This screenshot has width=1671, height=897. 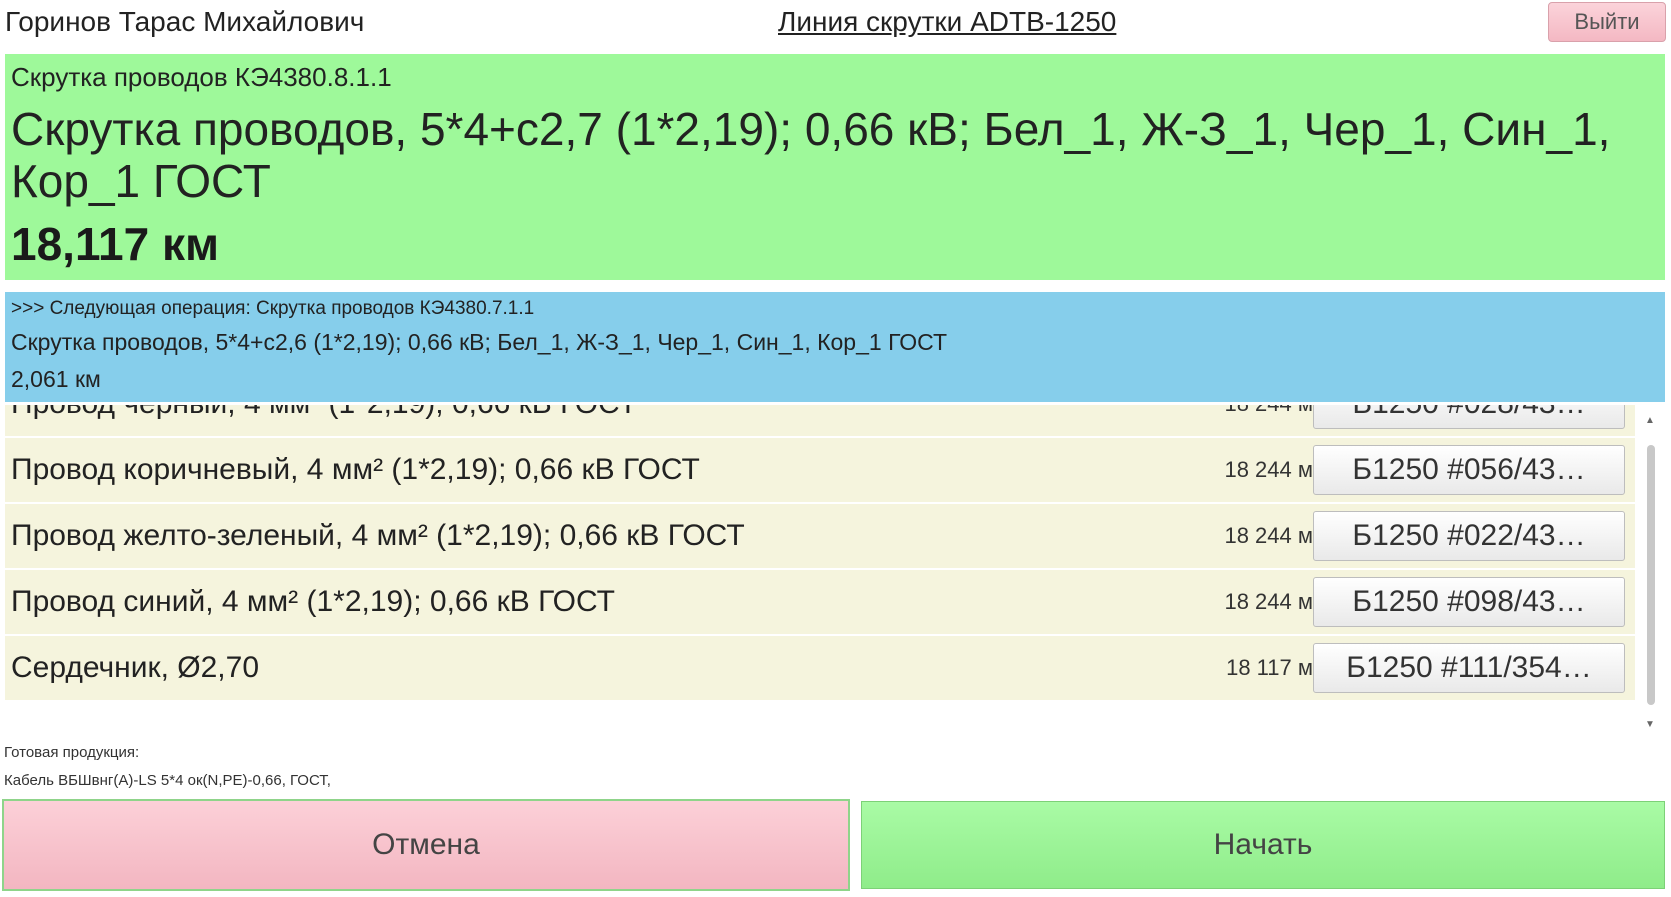 I want to click on user-name: Горинов Тарас Михайлович, so click(x=185, y=21).